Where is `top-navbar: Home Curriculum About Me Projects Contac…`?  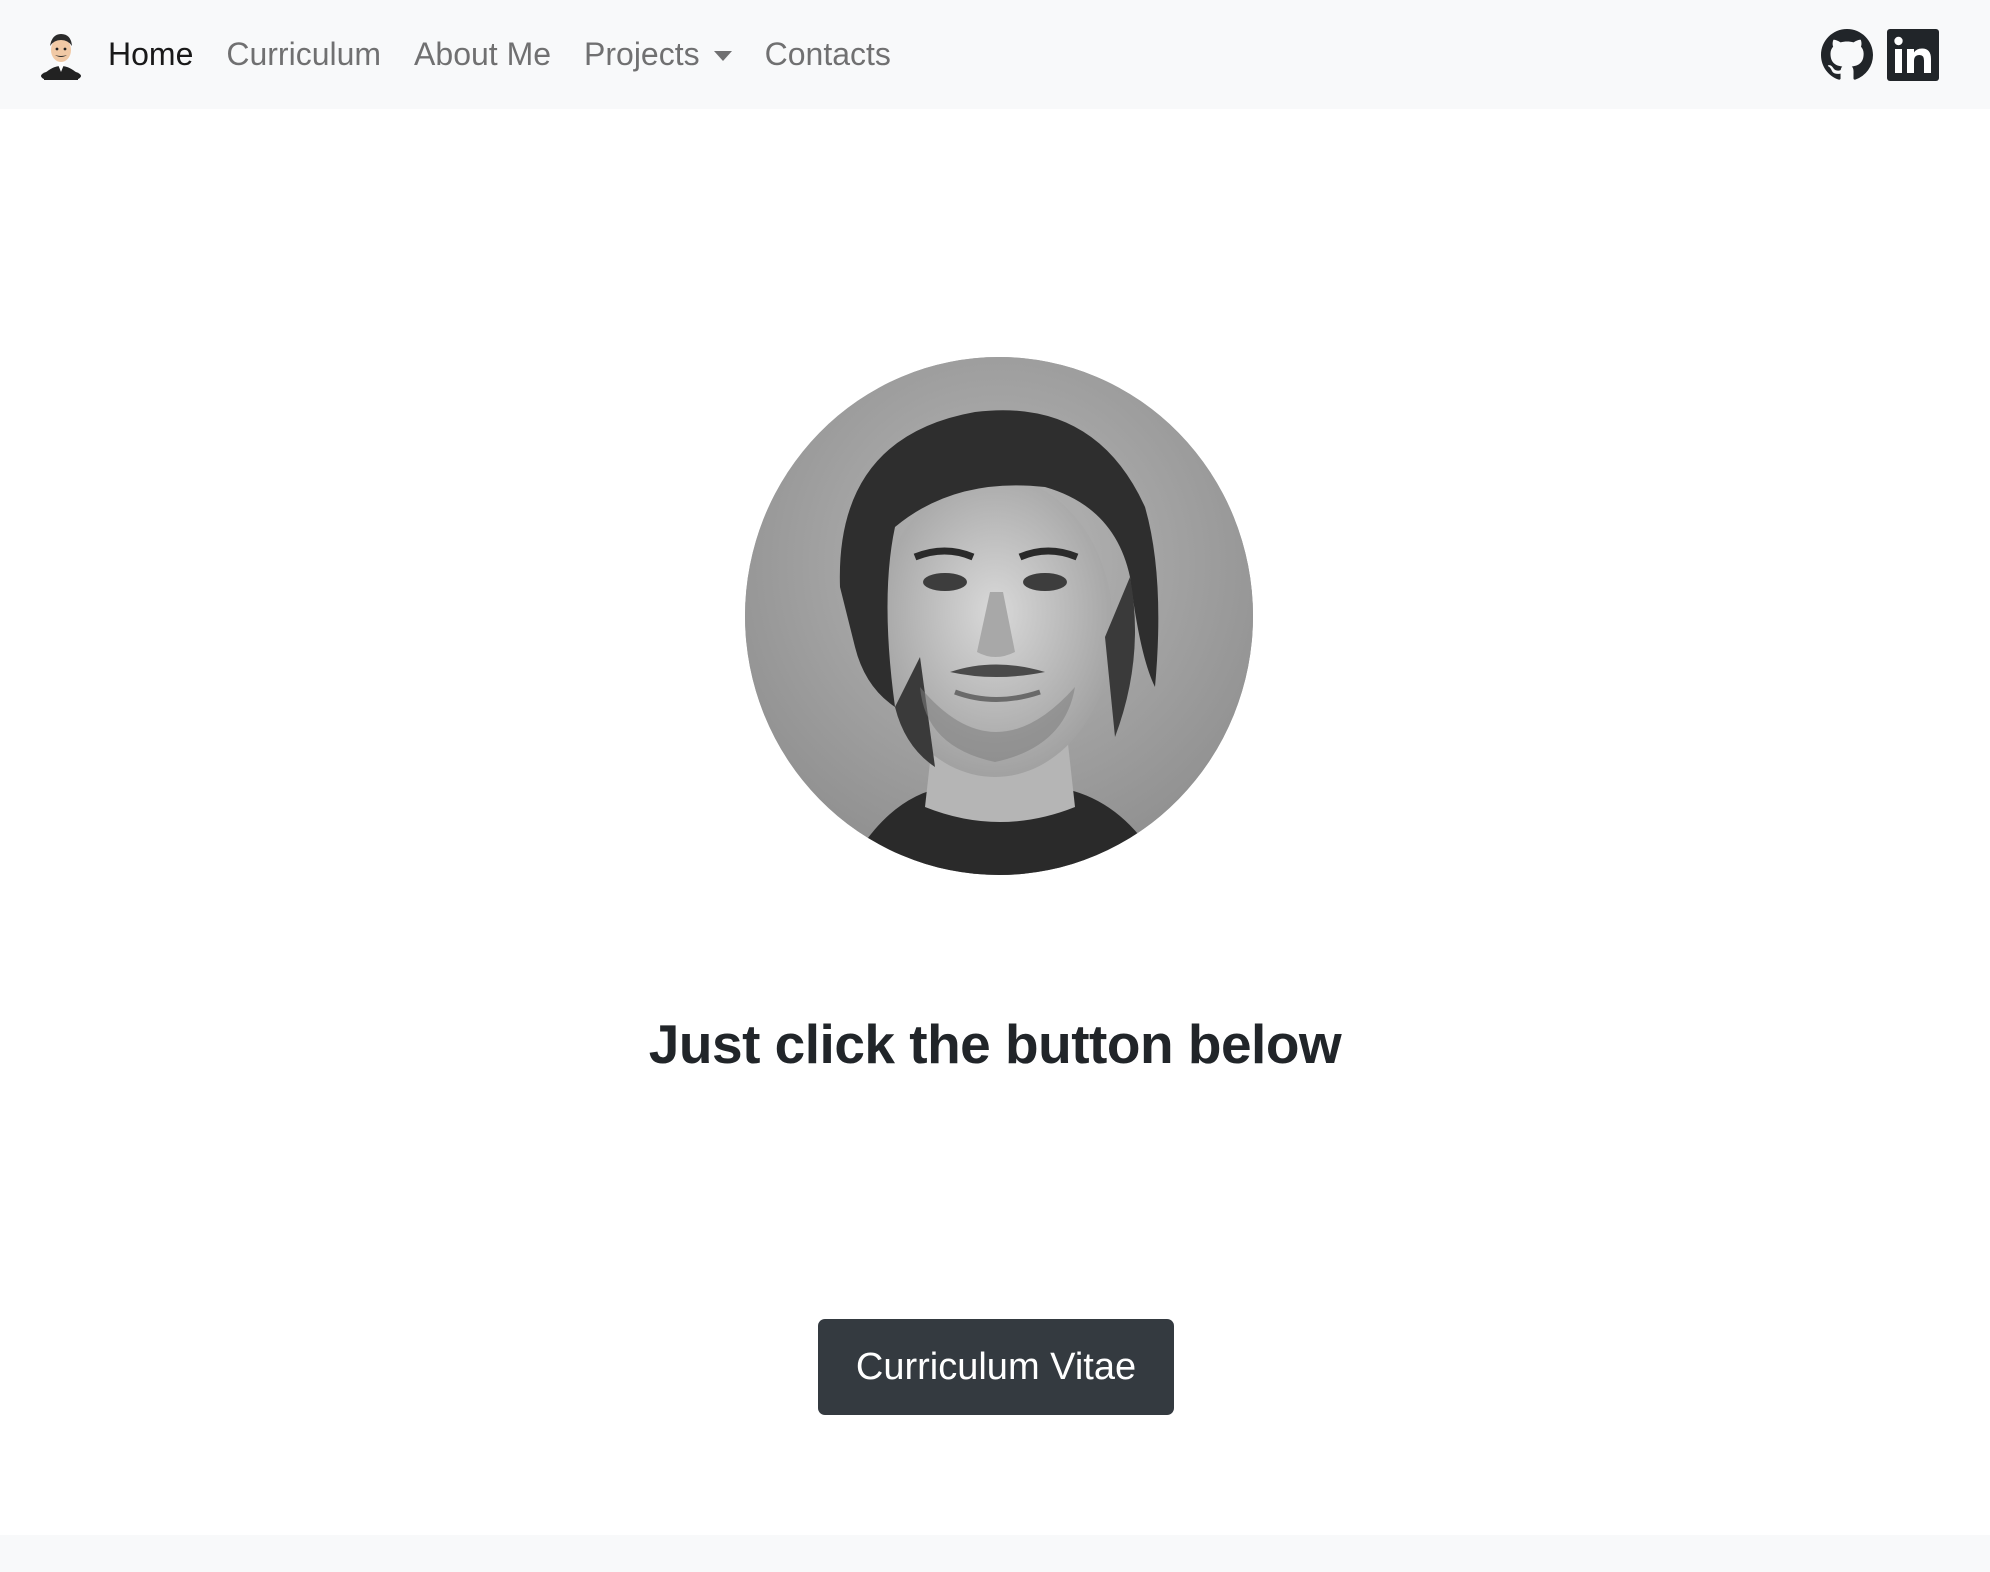 top-navbar: Home Curriculum About Me Projects Contac… is located at coordinates (995, 54).